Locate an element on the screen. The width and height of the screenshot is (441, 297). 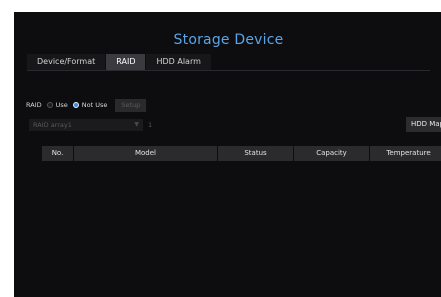
raid-not-use-label: Not Use is located at coordinates (94, 105).